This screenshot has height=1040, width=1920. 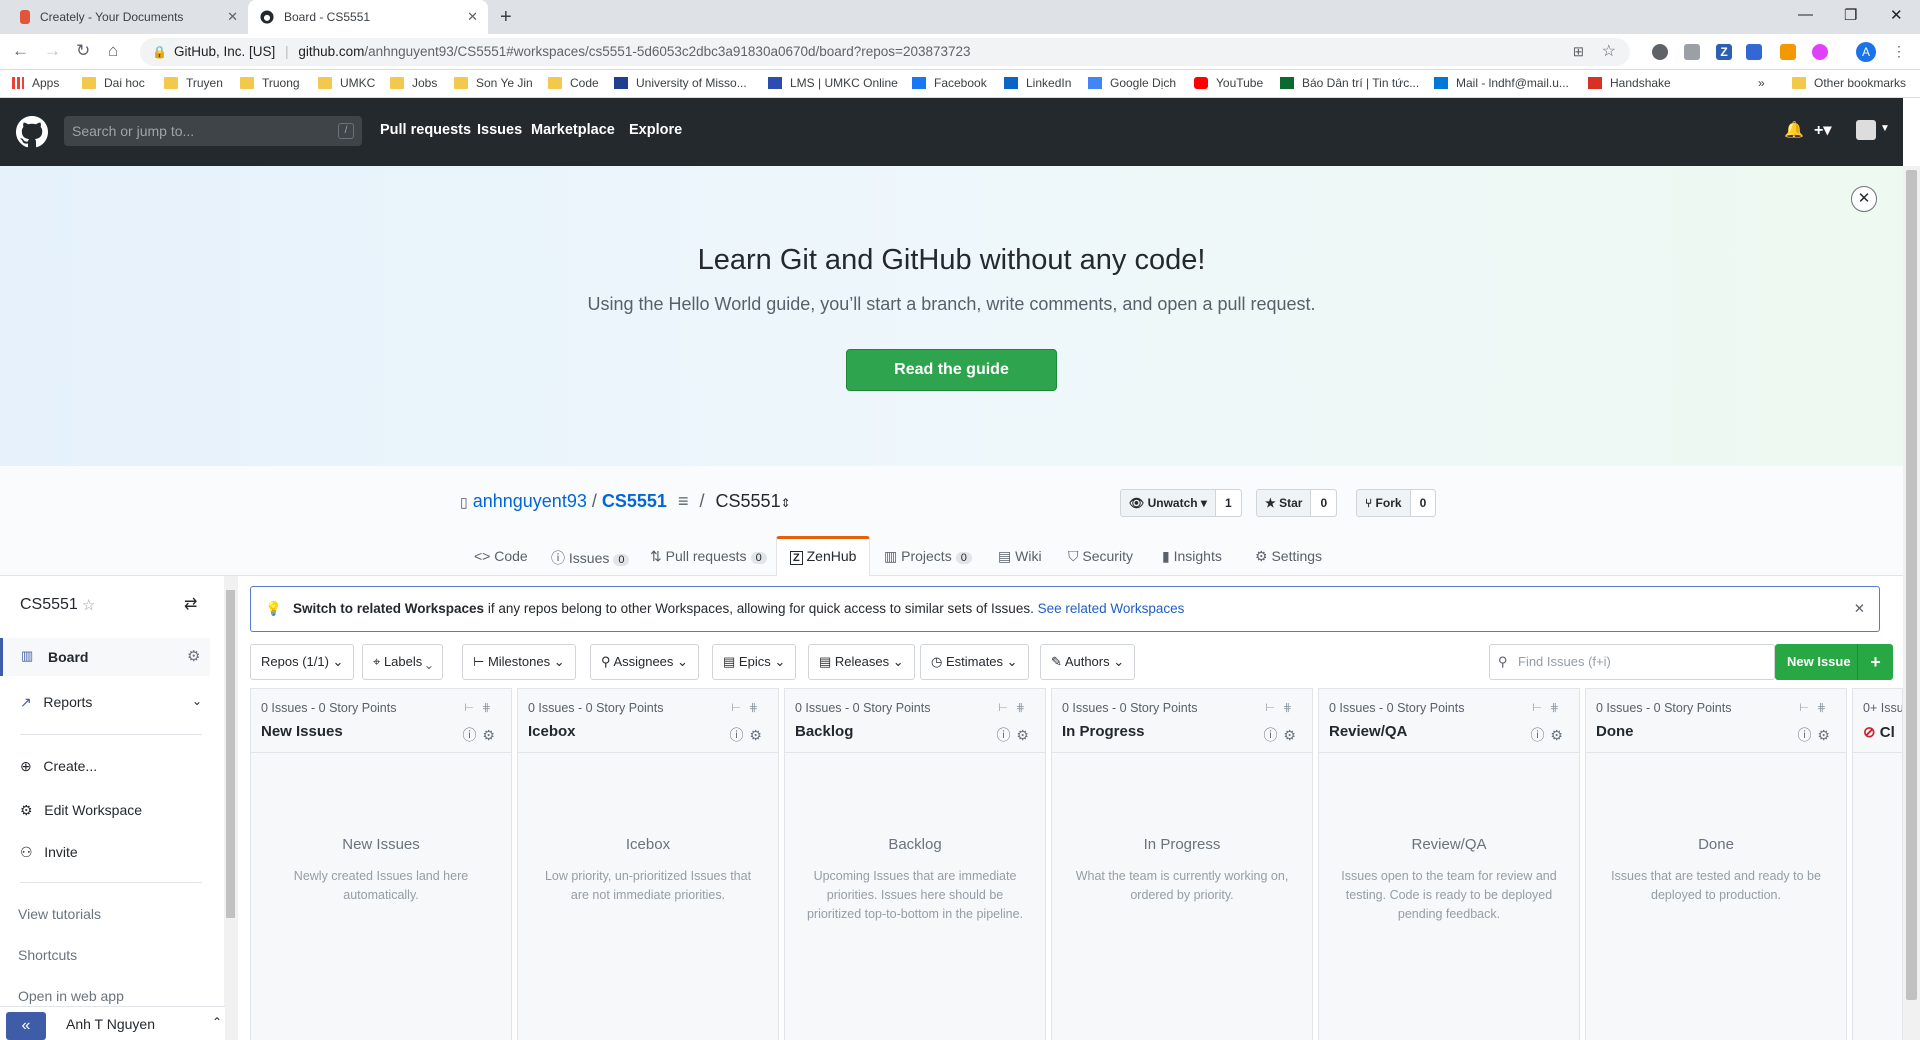 I want to click on bookmark-link: LinkedIn, so click(x=1037, y=83).